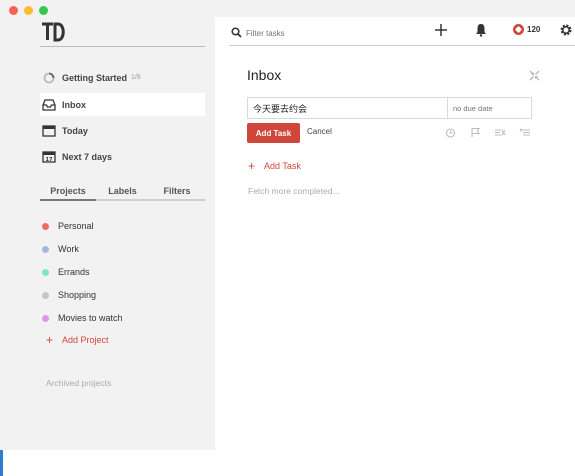 The image size is (575, 476). I want to click on sidebar-item-label: Getting Started, so click(95, 77).